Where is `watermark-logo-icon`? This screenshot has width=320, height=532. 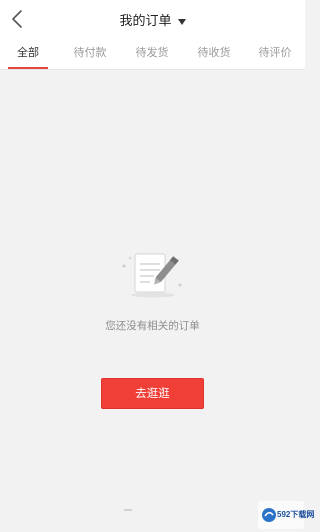
watermark-logo-icon is located at coordinates (269, 515).